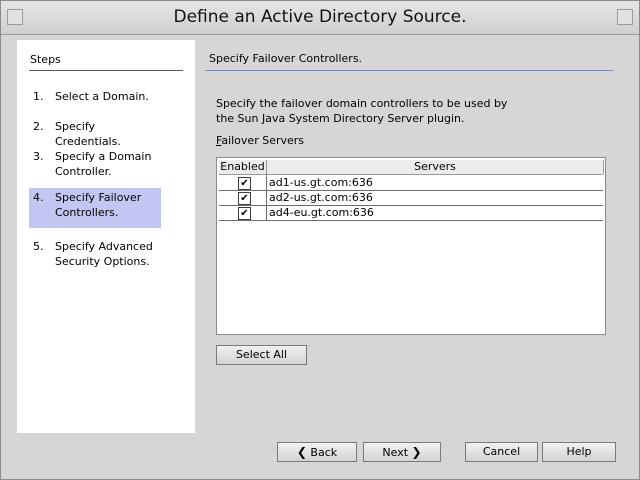  Describe the element at coordinates (411, 198) in the screenshot. I see `table-row: ✔ ad2-us.gt.com:636` at that location.